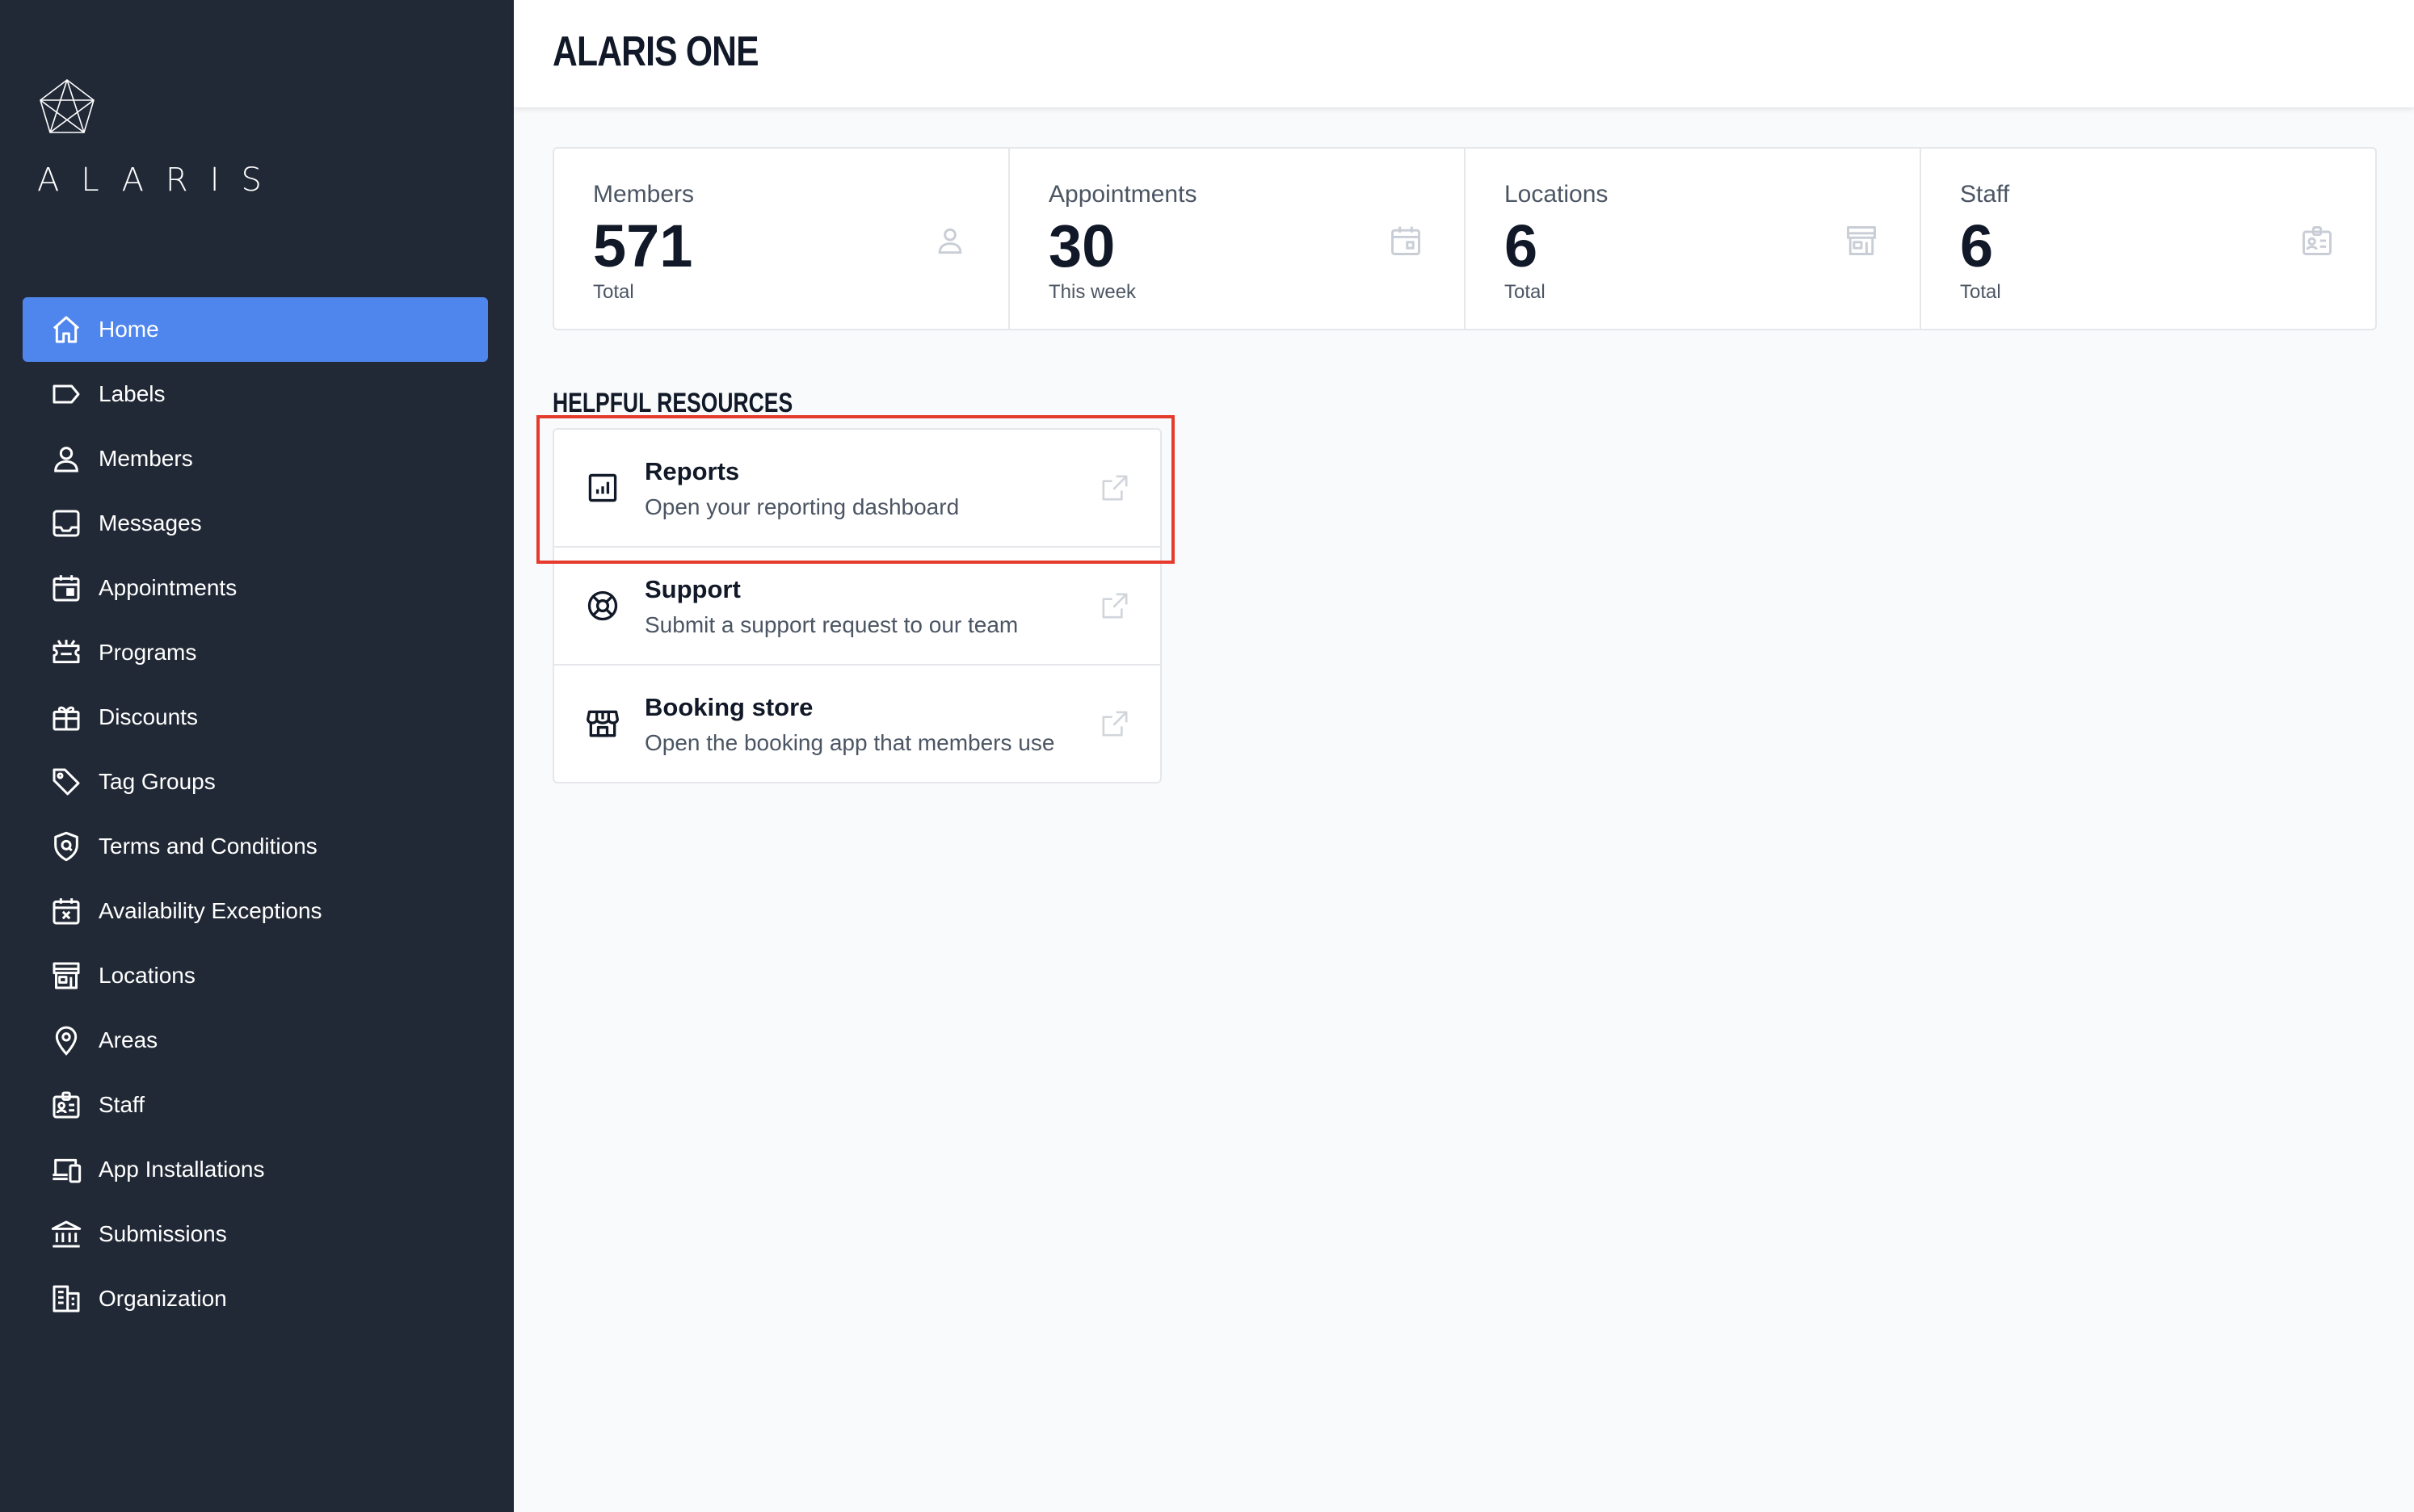 The width and height of the screenshot is (2414, 1512). What do you see at coordinates (163, 1298) in the screenshot?
I see `sidebar-item-label: Organization` at bounding box center [163, 1298].